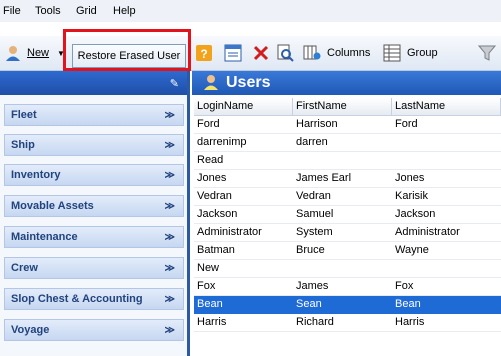 The height and width of the screenshot is (356, 501). Describe the element at coordinates (346, 83) in the screenshot. I see `users-title-bar: Users` at that location.